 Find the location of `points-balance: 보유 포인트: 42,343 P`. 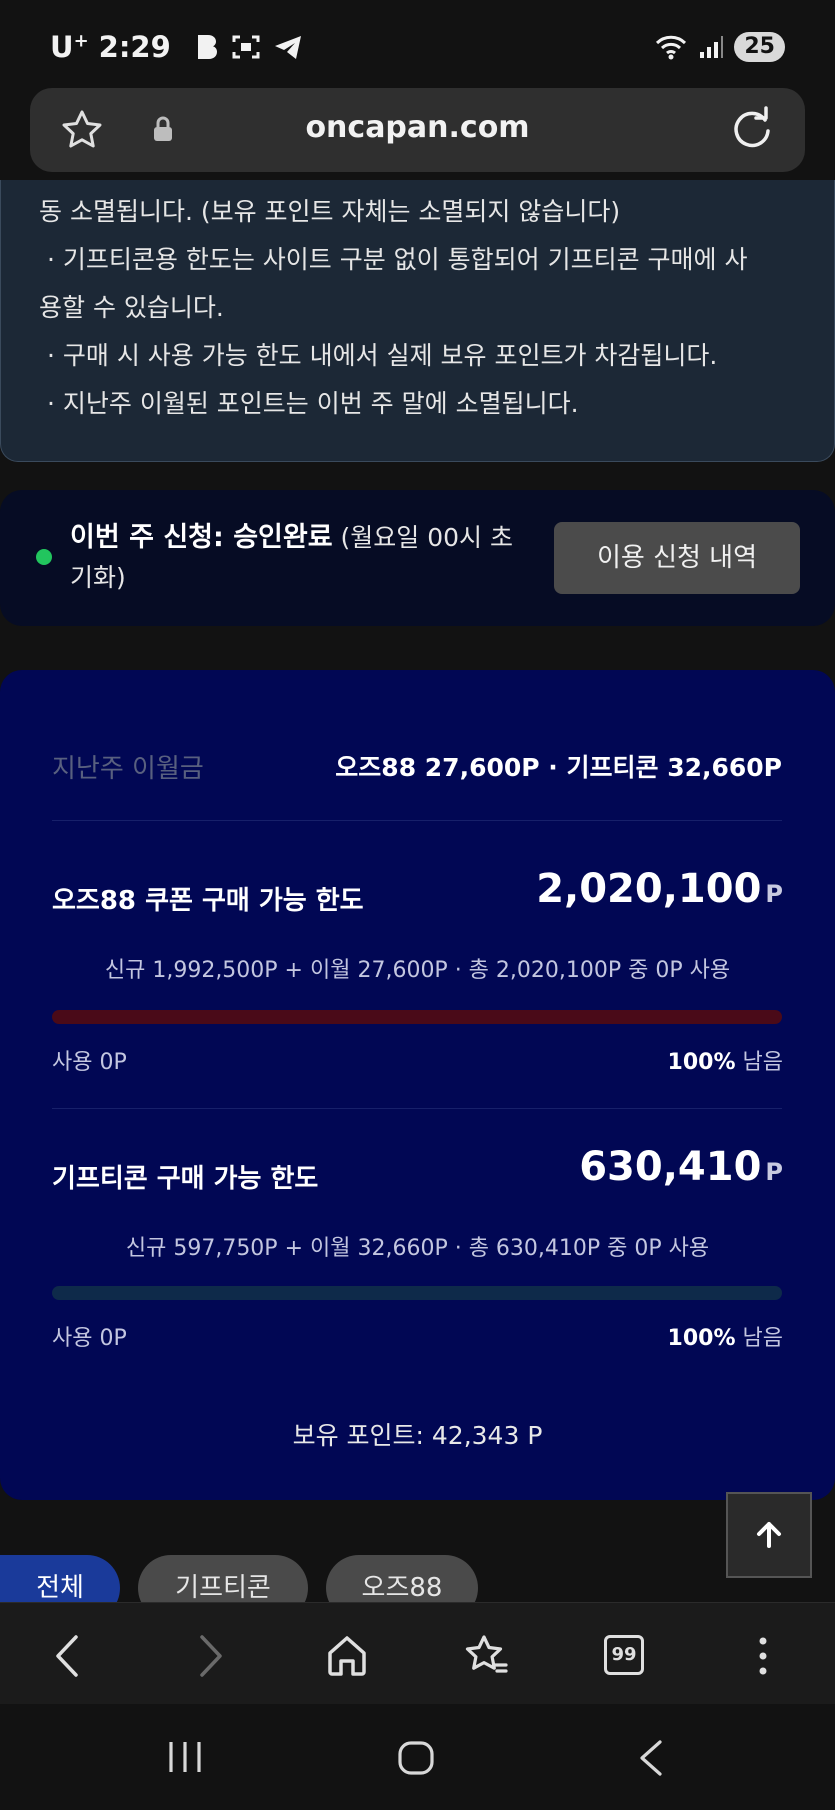

points-balance: 보유 포인트: 42,343 P is located at coordinates (417, 1435).